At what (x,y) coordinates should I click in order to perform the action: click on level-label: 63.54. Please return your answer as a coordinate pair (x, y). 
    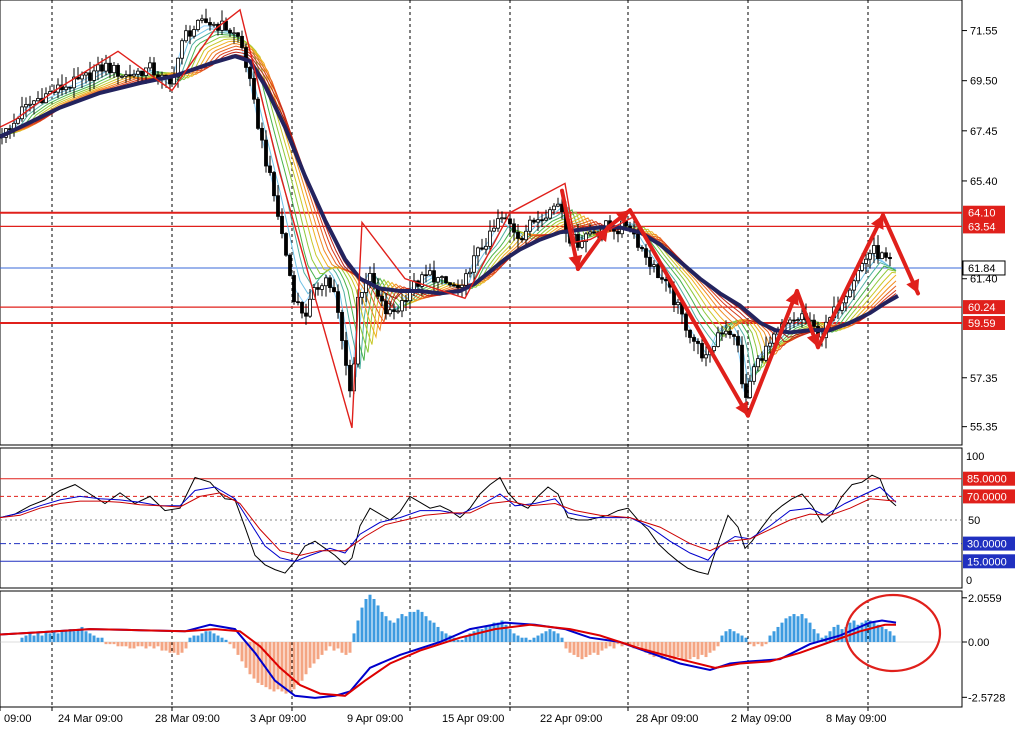
    Looking at the image, I should click on (982, 227).